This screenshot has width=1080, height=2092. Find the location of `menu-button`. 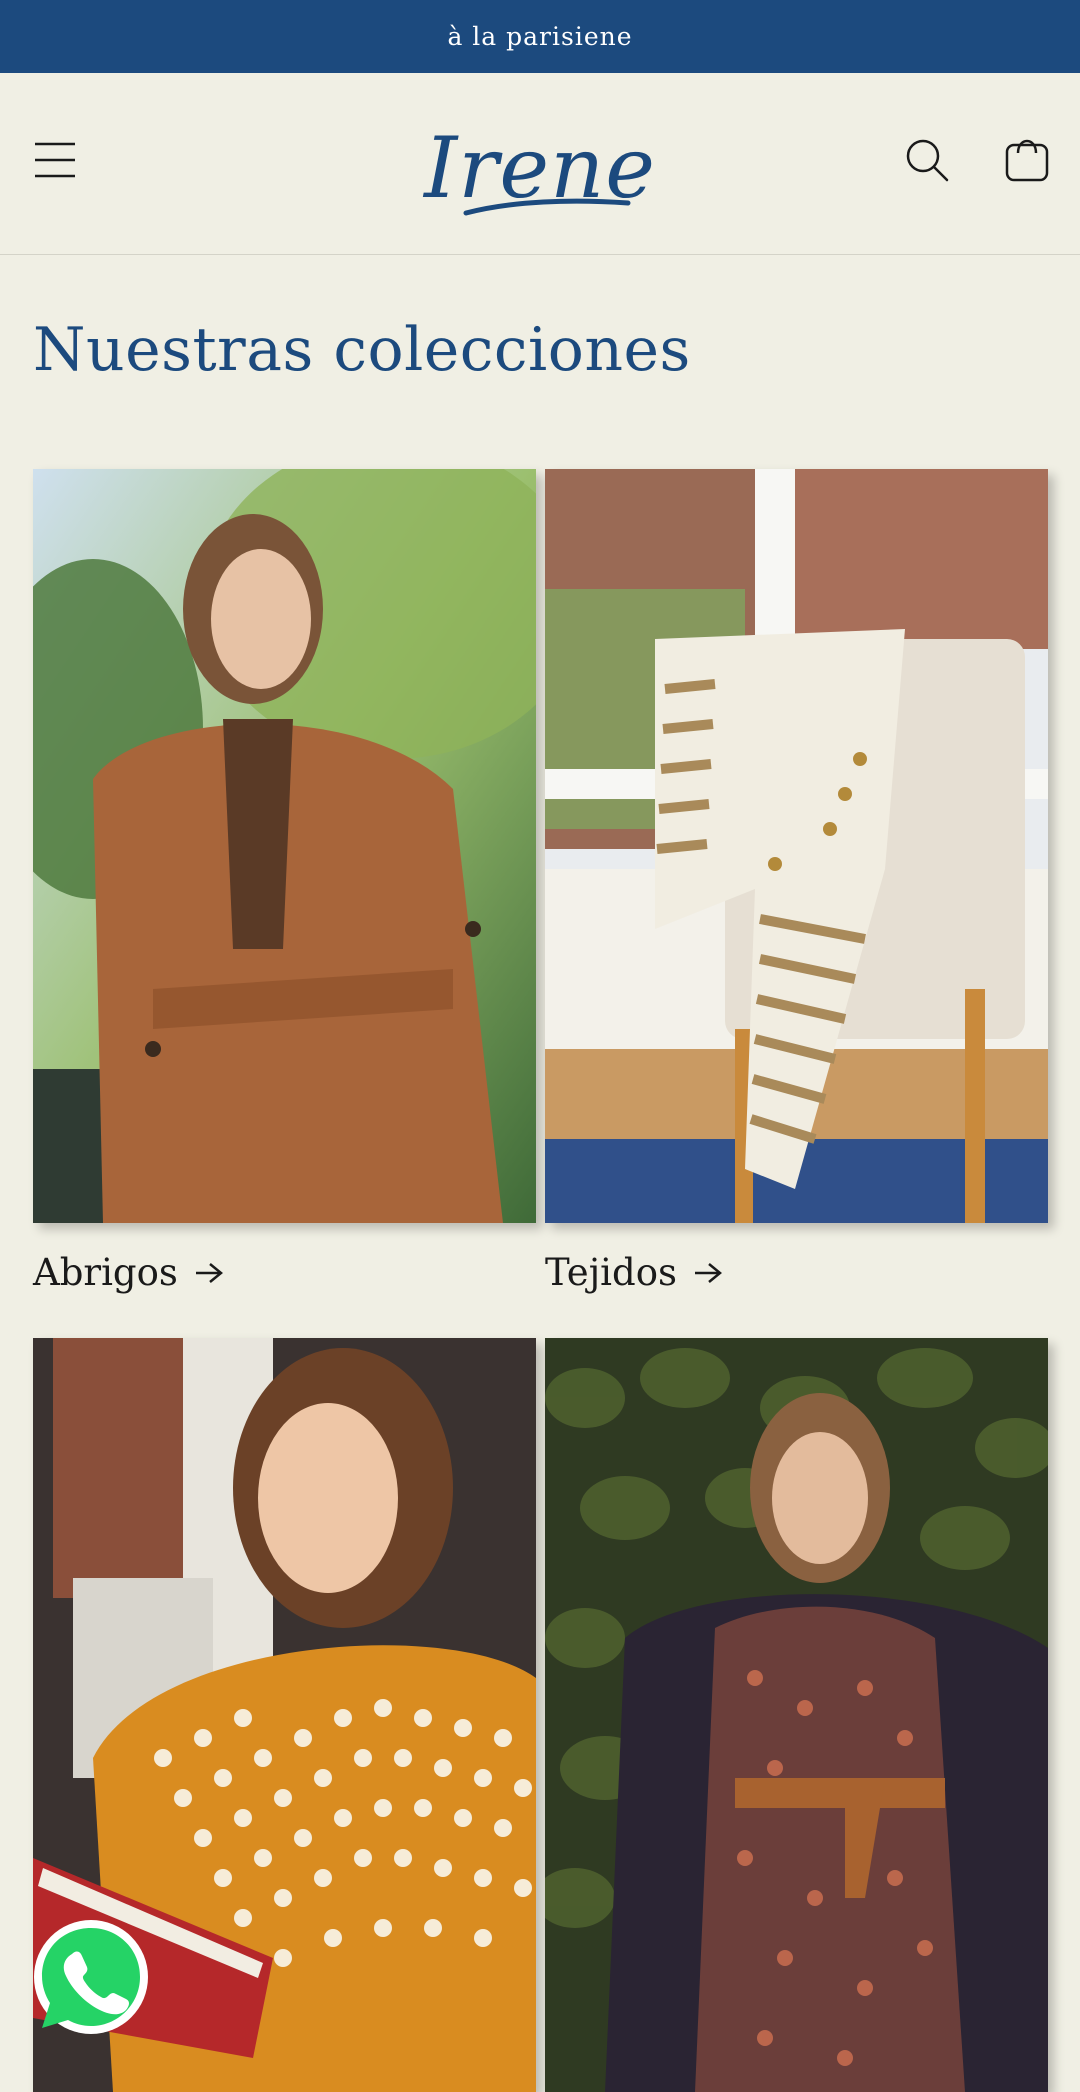

menu-button is located at coordinates (55, 160).